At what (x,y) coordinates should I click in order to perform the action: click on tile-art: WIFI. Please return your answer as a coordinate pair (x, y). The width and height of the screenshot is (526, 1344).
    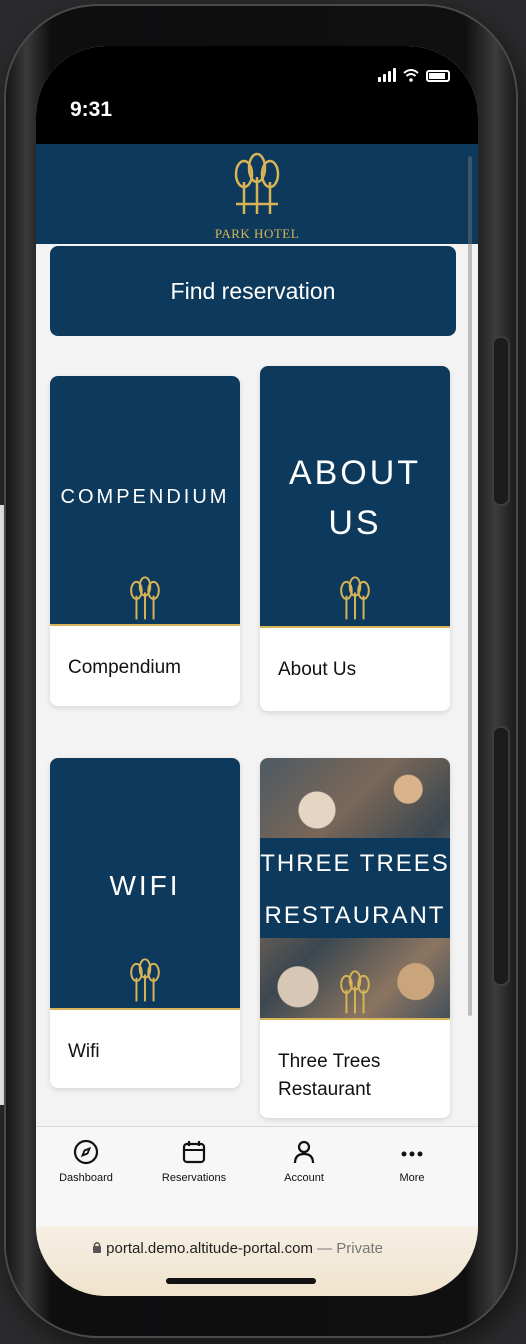
    Looking at the image, I should click on (145, 884).